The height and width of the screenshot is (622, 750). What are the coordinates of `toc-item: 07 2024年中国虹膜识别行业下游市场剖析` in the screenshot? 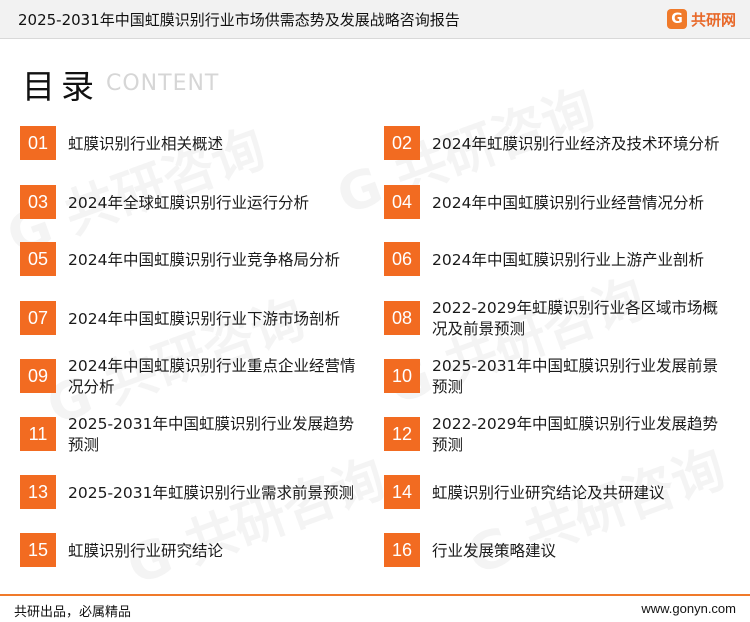 It's located at (192, 320).